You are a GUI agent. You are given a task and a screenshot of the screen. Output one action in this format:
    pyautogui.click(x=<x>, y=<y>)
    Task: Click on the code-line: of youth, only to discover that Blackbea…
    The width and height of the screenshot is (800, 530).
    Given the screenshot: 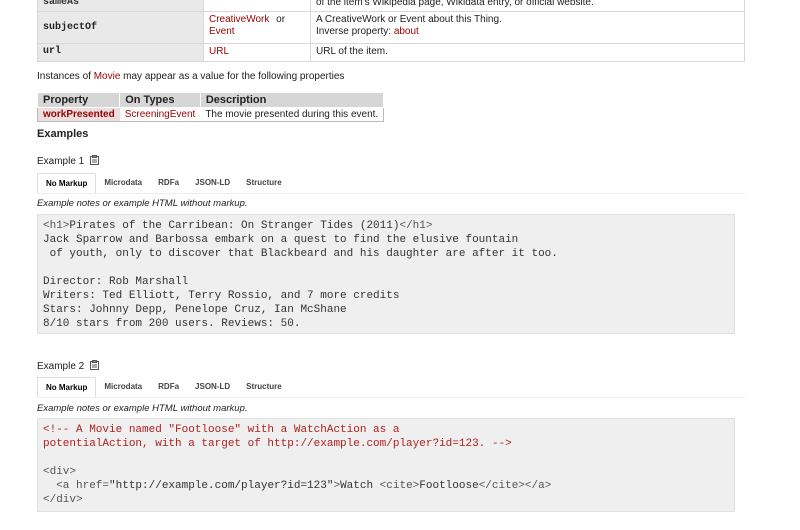 What is the action you would take?
    pyautogui.click(x=300, y=254)
    